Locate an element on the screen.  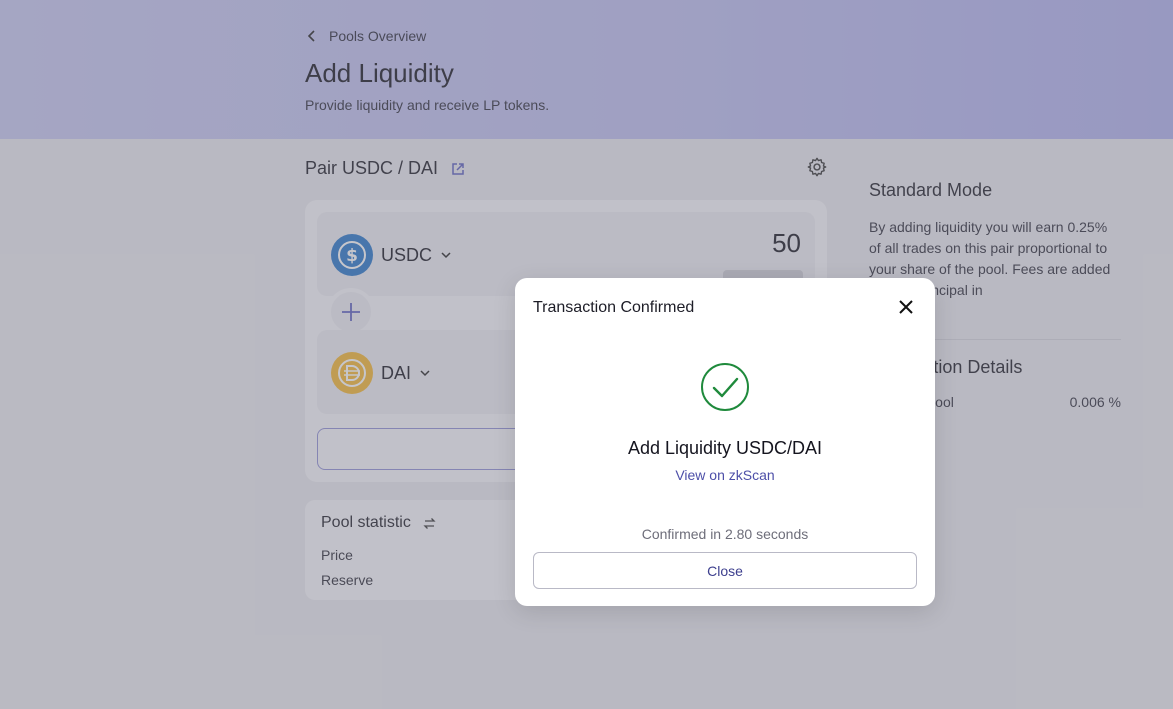
modal-title: Transaction Confirmed is located at coordinates (614, 307).